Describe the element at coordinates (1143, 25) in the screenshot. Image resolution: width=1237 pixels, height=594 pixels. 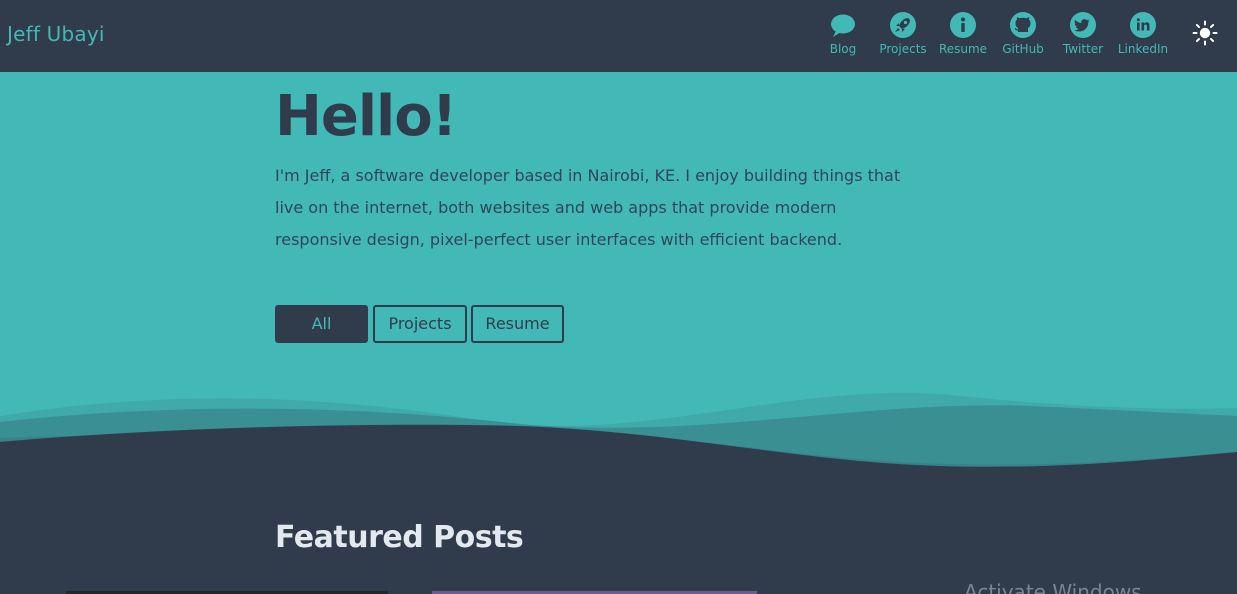
I see `linkedin-icon` at that location.